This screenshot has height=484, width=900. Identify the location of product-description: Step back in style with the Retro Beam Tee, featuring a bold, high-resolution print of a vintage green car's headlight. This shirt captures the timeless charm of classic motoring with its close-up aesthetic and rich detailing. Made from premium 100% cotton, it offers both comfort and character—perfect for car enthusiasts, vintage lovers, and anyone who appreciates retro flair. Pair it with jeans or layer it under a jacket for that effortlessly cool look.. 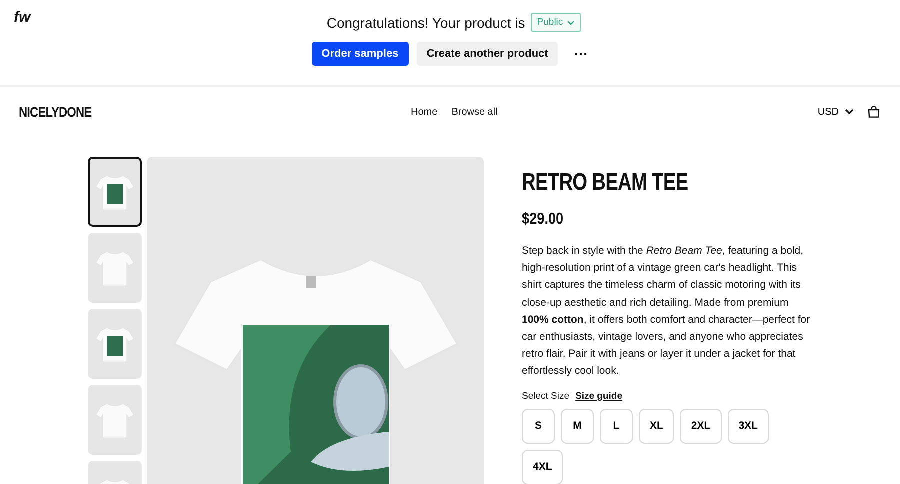
(667, 312).